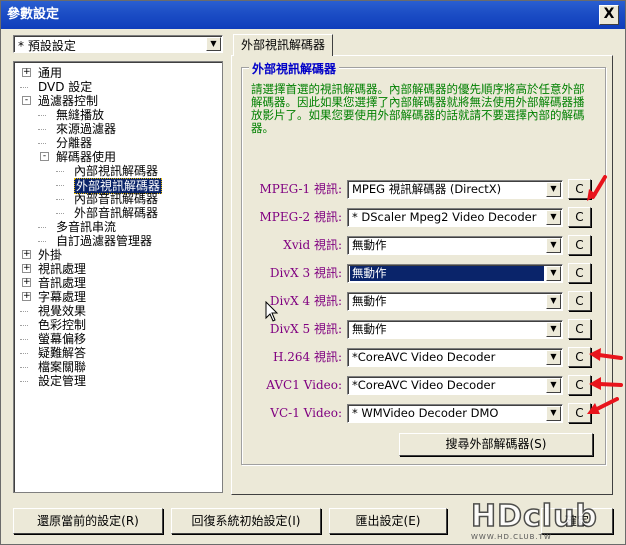  I want to click on decoder-label: MPEG-2 視訊:, so click(300, 217).